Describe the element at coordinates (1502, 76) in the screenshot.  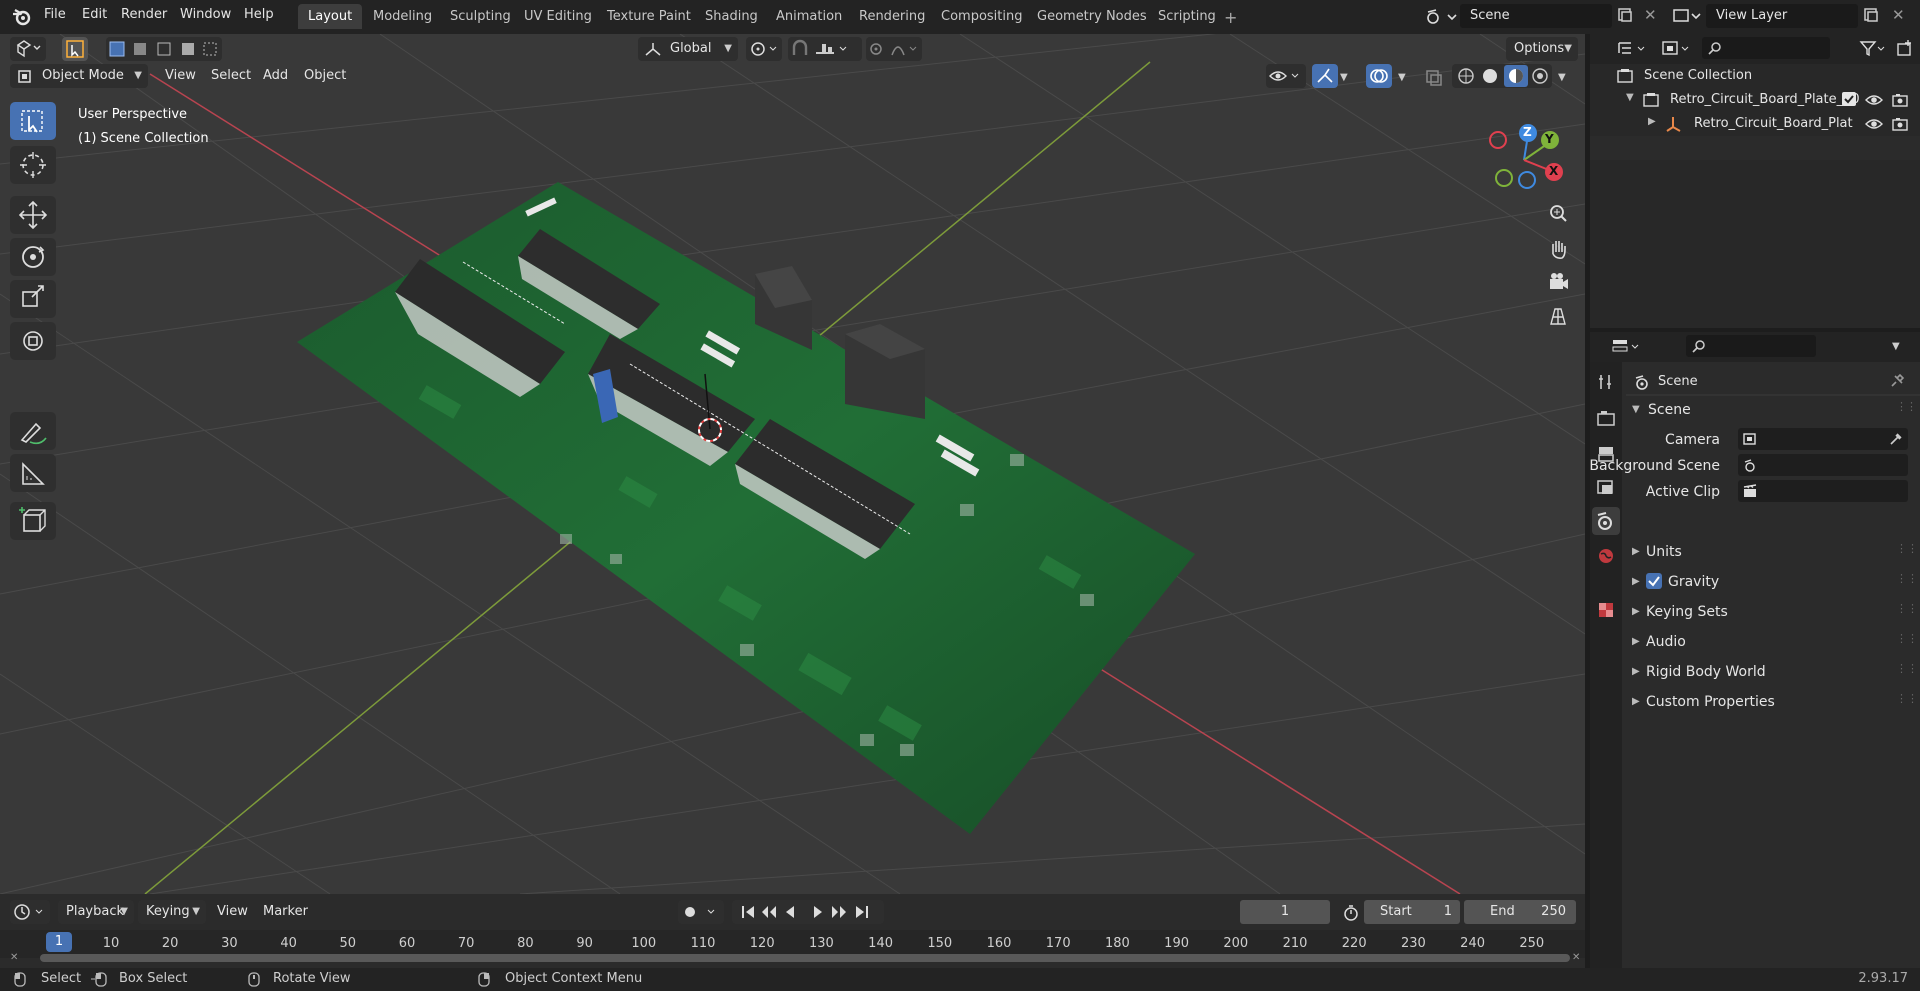
I see `shading-mode-group` at that location.